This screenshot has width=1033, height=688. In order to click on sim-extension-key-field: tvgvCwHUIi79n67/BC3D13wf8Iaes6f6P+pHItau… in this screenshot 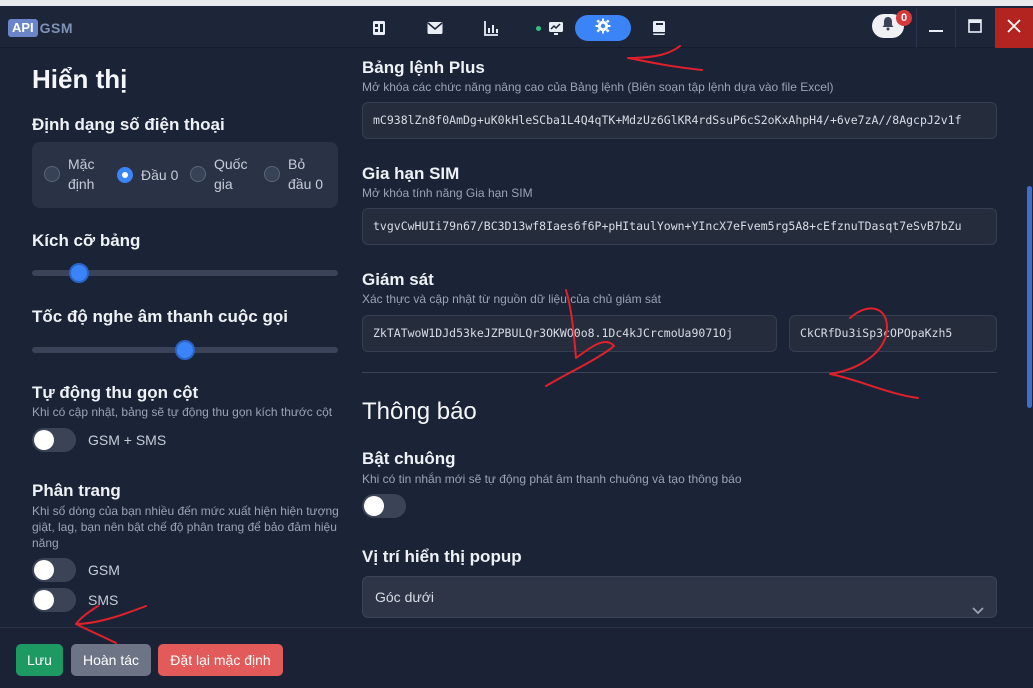, I will do `click(679, 226)`.